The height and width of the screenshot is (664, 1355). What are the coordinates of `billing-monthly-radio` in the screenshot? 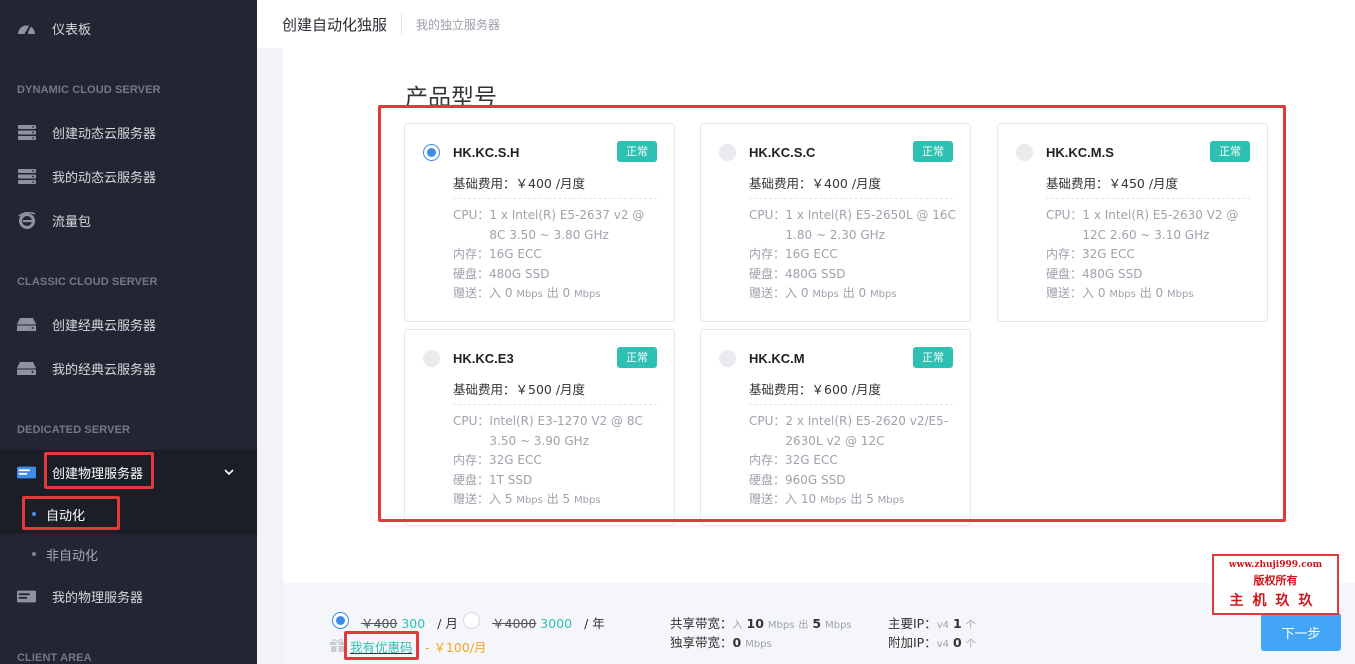 It's located at (340, 620).